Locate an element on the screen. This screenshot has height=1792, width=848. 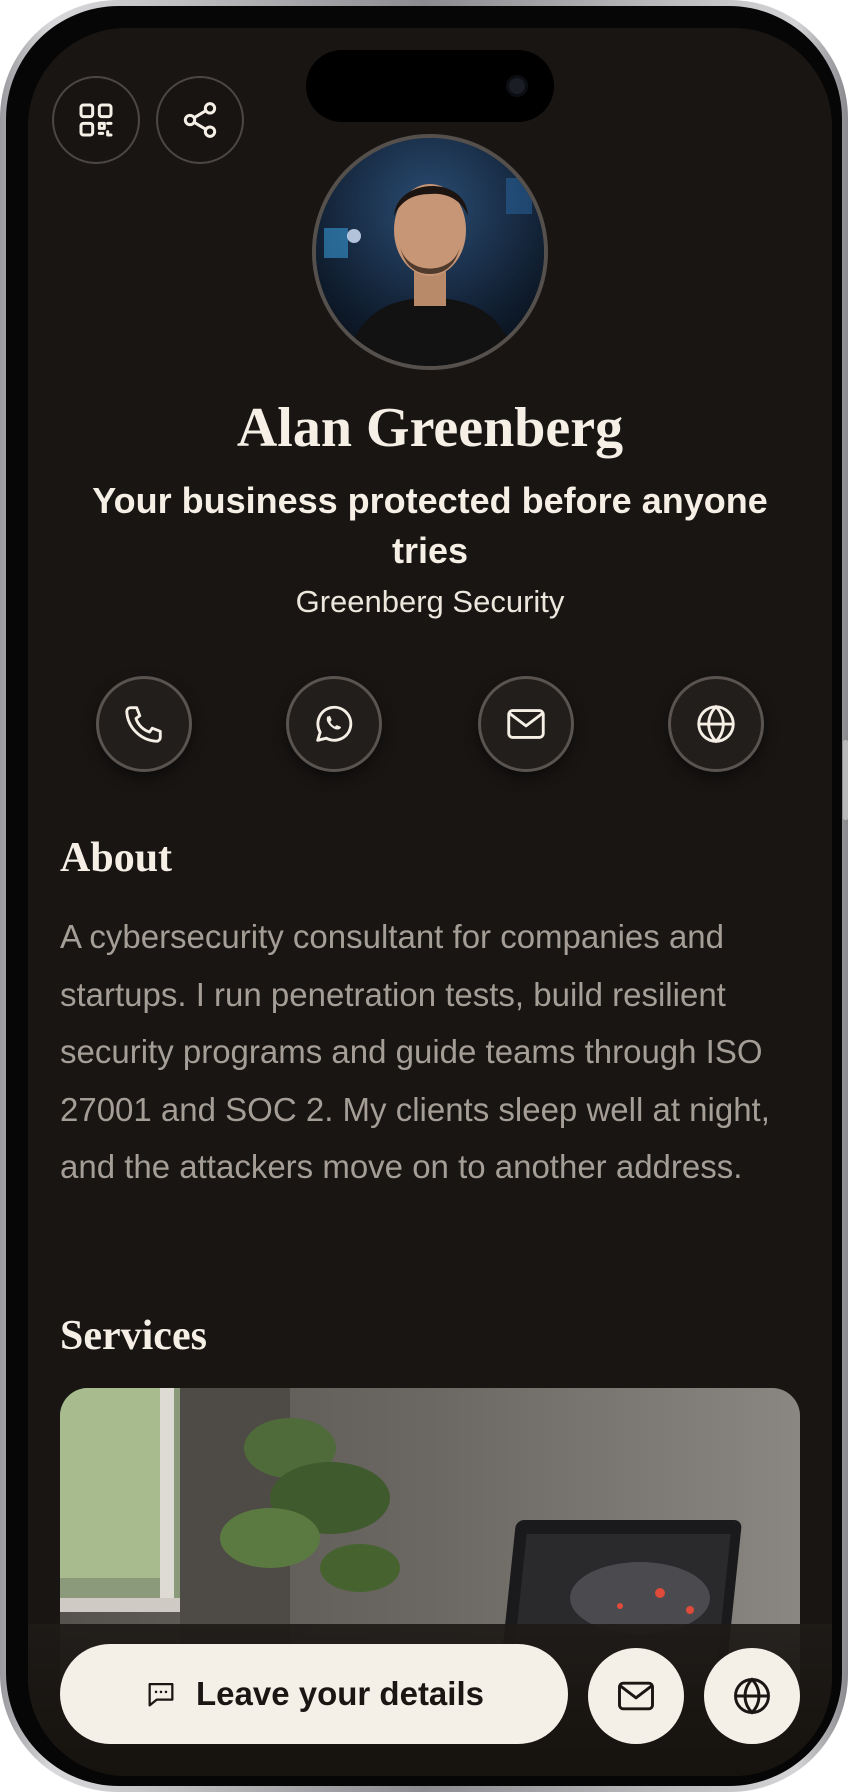
phone-button is located at coordinates (144, 724).